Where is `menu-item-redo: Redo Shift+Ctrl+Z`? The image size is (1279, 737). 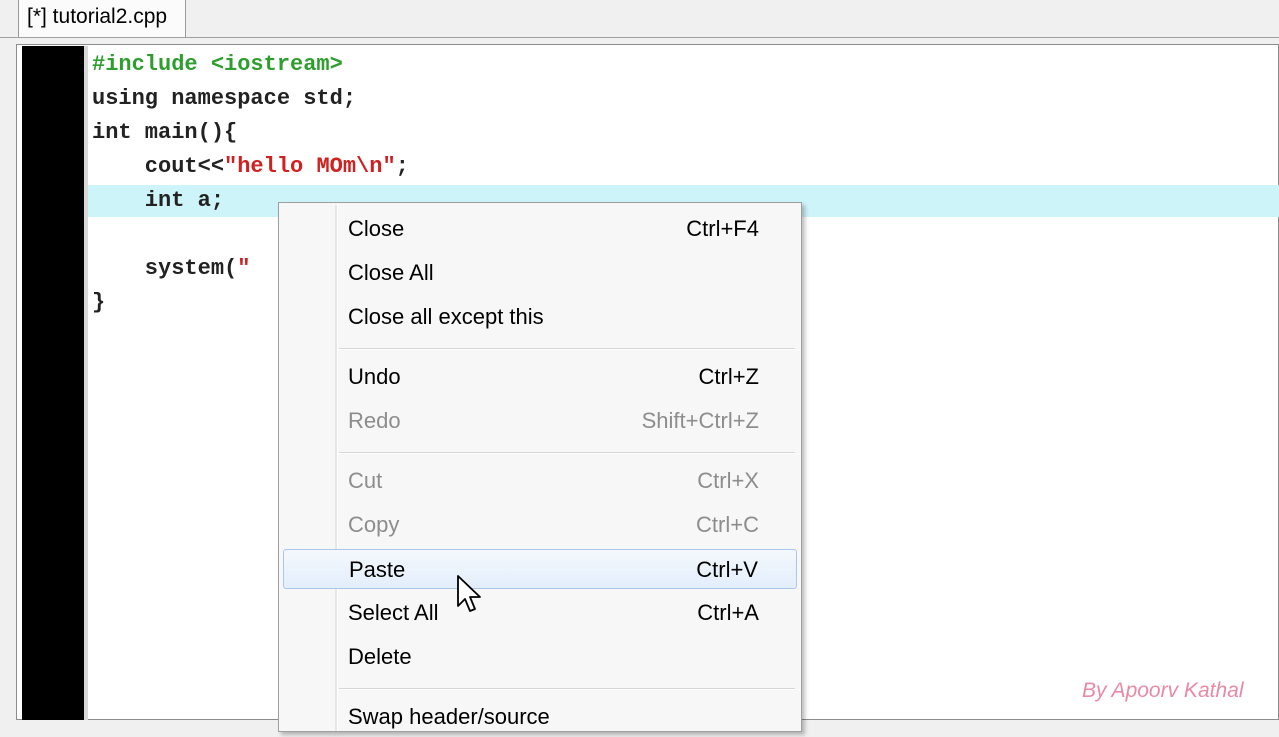
menu-item-redo: Redo Shift+Ctrl+Z is located at coordinates (540, 421).